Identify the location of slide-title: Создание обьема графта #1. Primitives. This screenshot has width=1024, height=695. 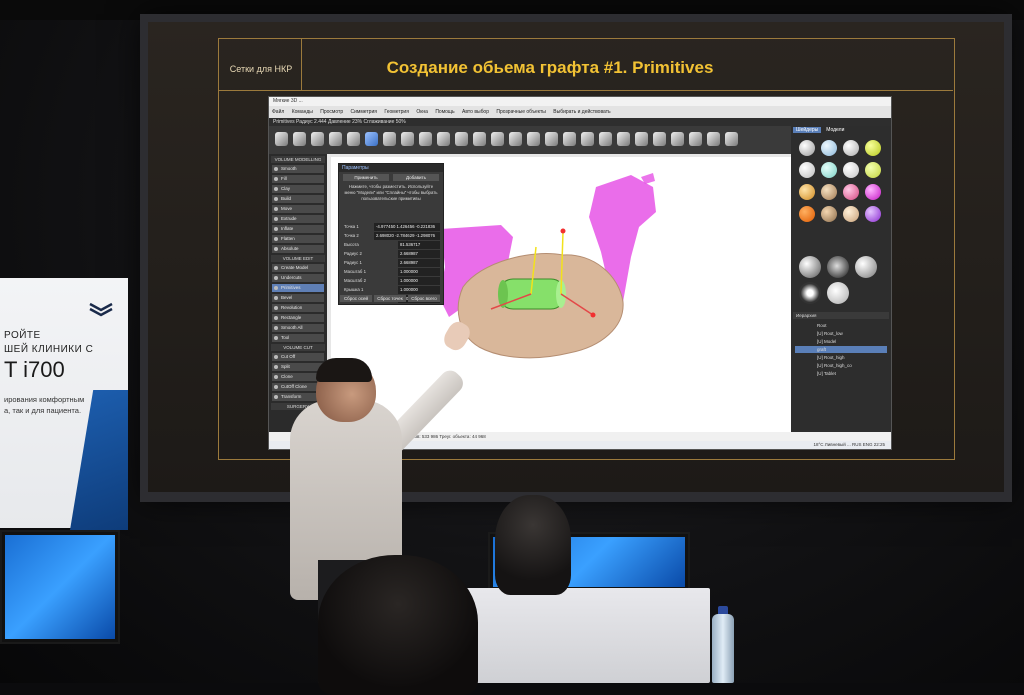
(550, 67).